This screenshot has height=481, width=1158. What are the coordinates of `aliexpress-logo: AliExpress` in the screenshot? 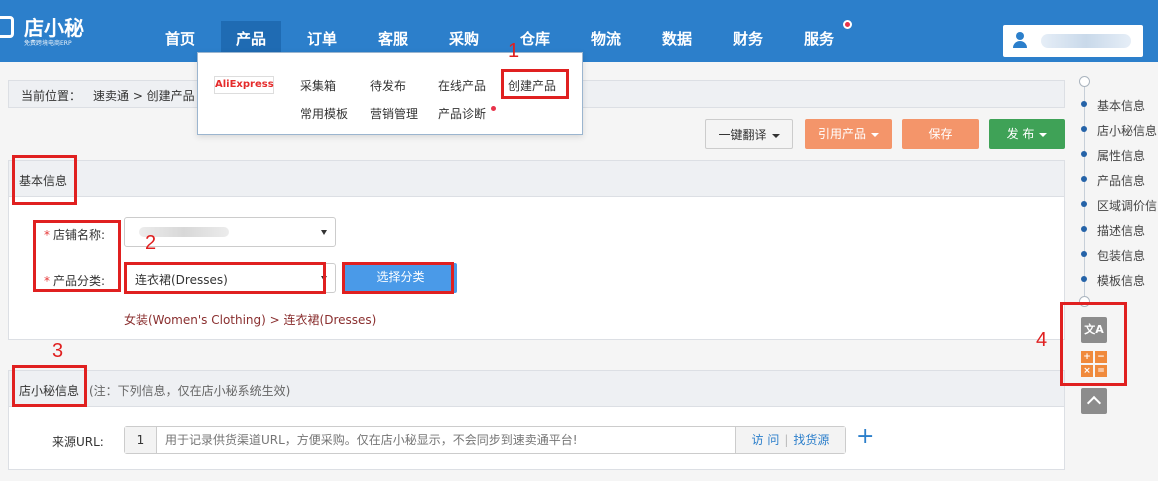 It's located at (244, 85).